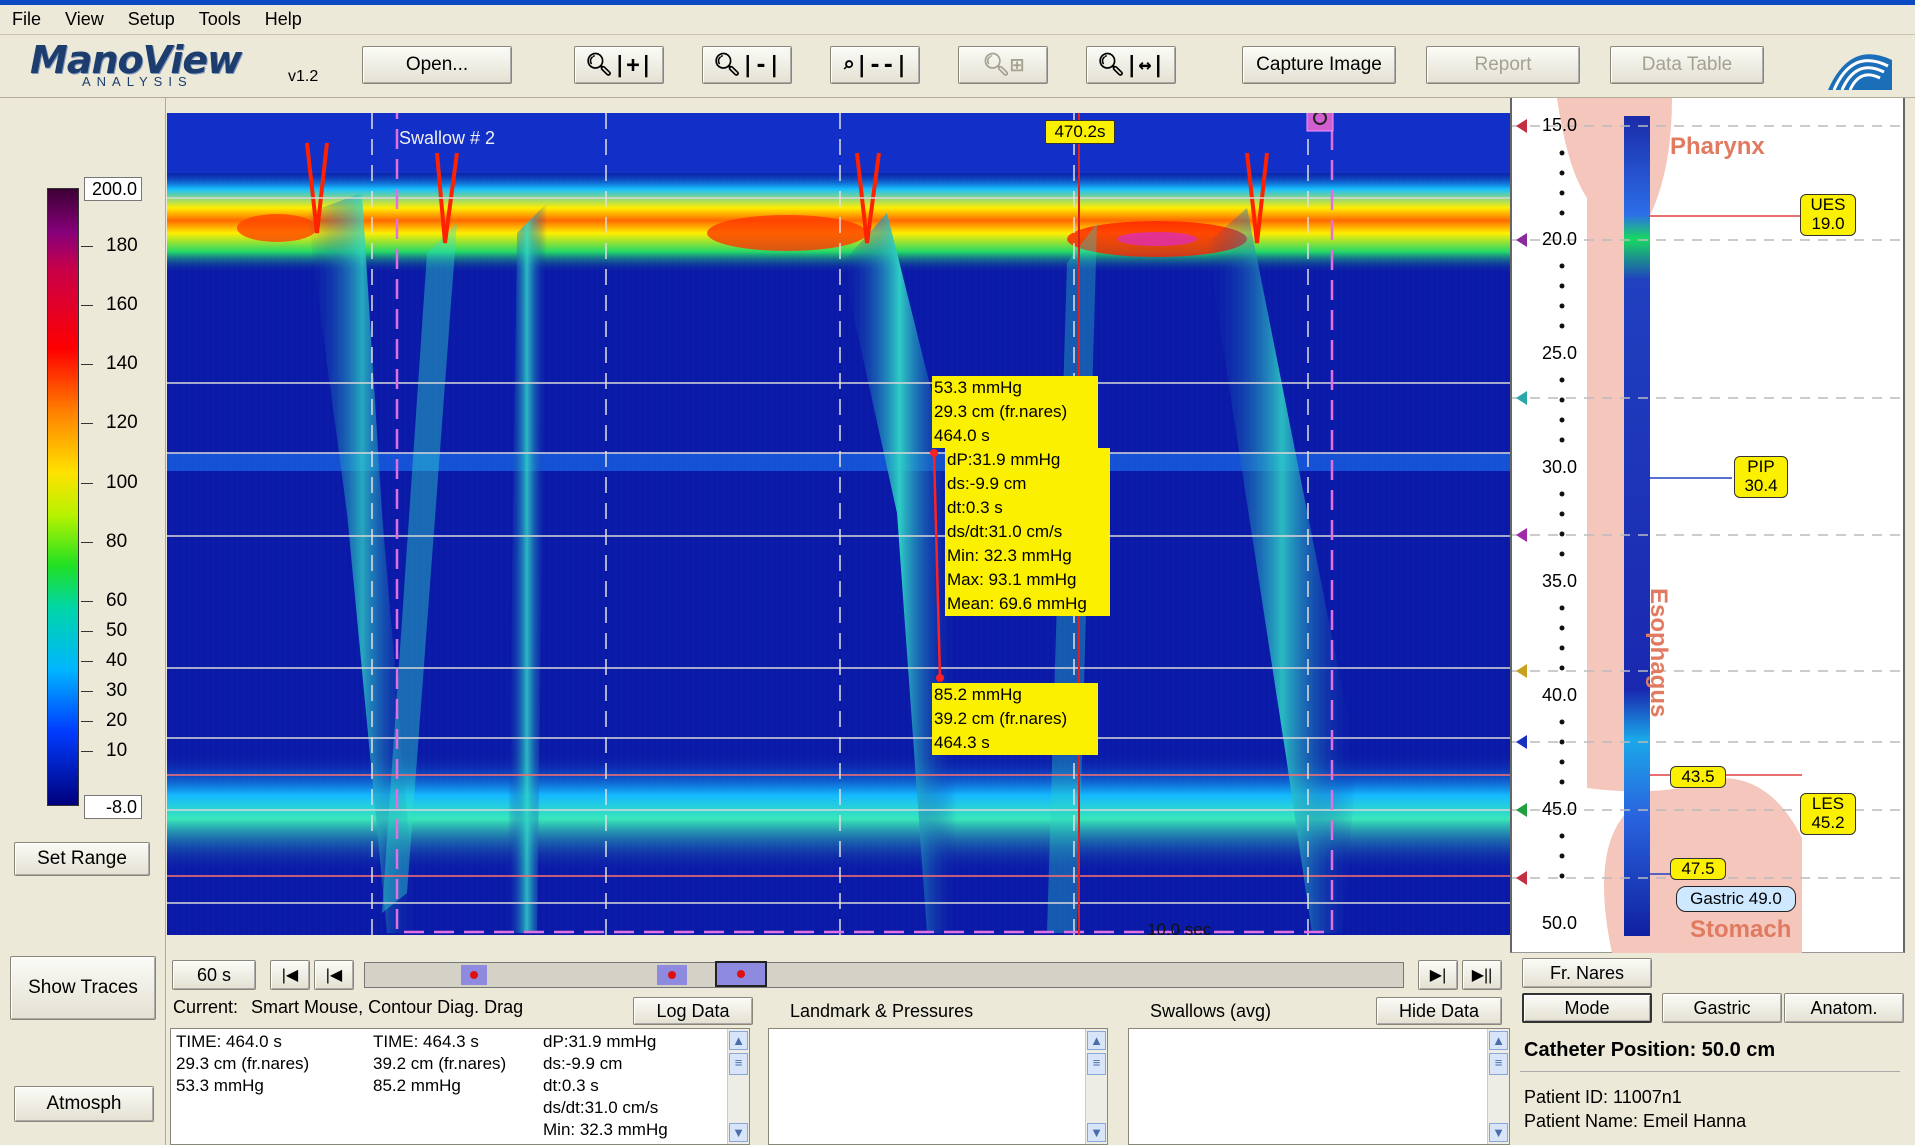 This screenshot has height=1145, width=1915. I want to click on probe-end-position: 39.2 cm (fr.nares), so click(1001, 718).